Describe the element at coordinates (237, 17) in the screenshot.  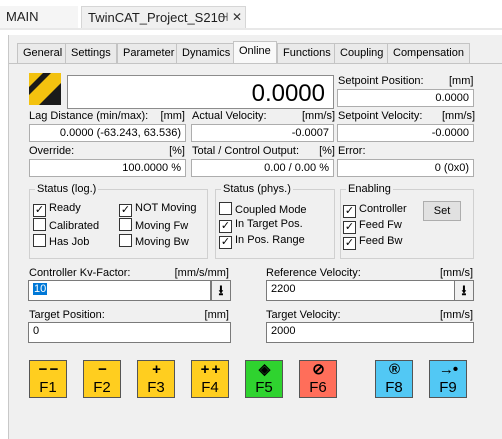
I see `close-icon: ✕` at that location.